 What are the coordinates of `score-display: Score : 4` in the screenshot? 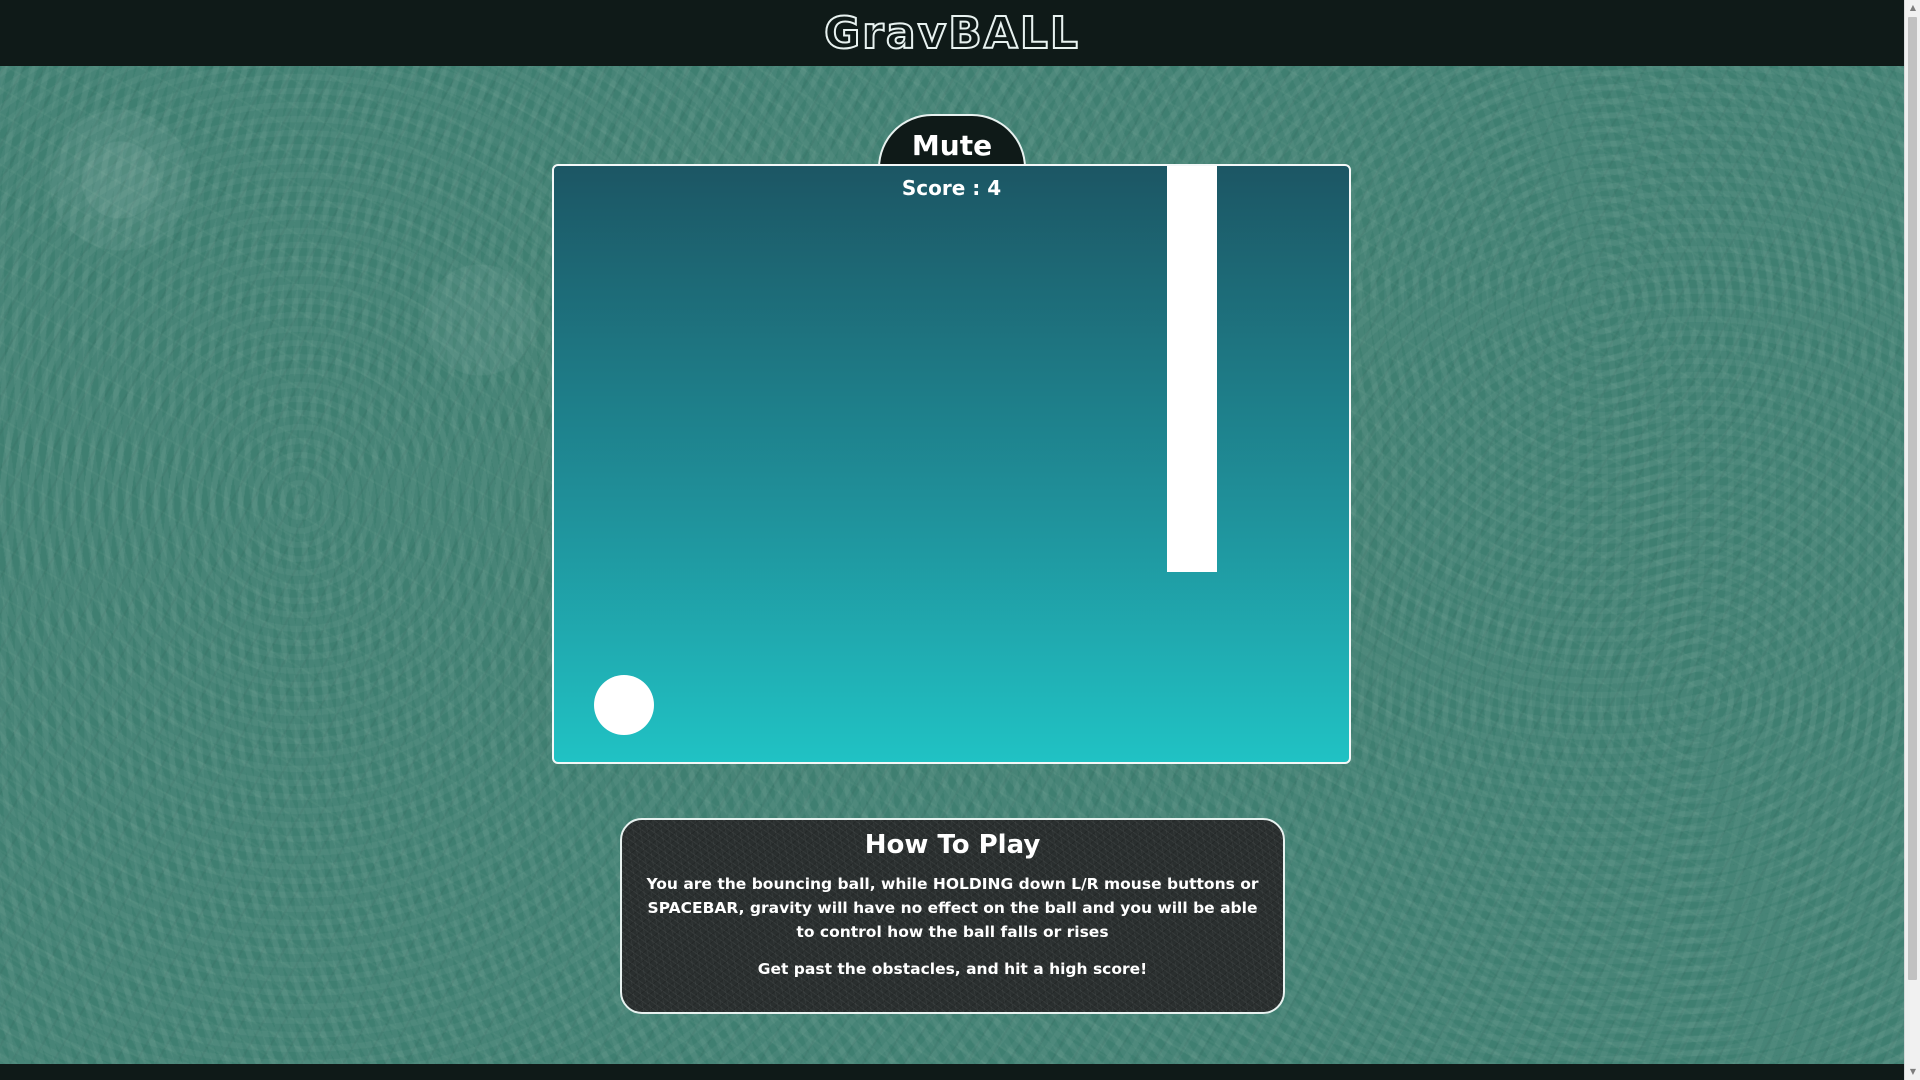 It's located at (951, 188).